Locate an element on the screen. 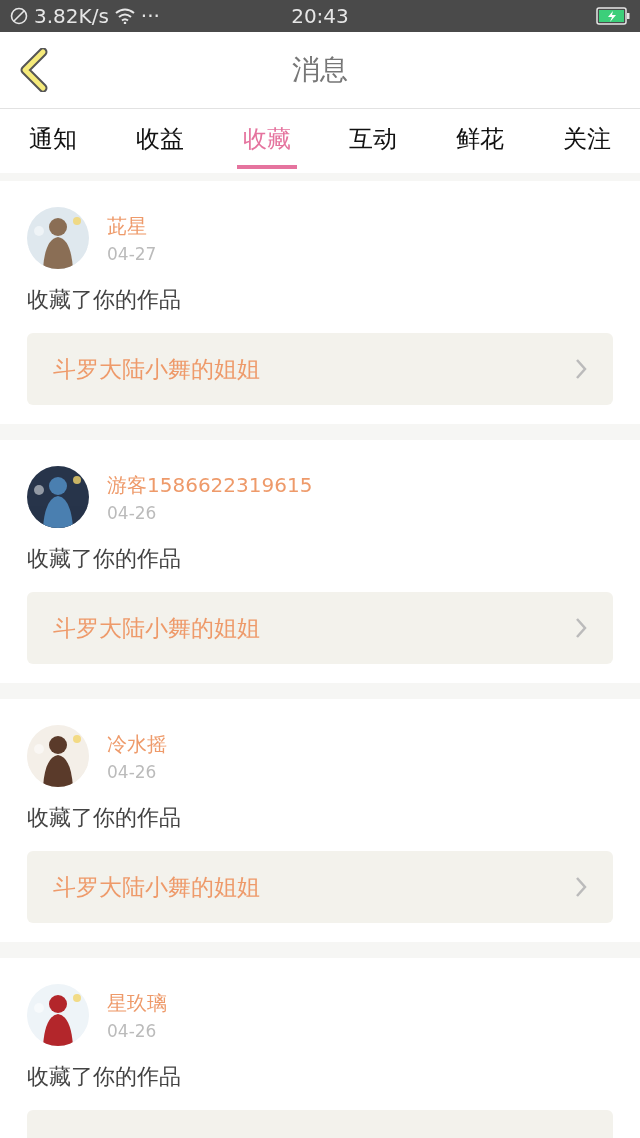 The width and height of the screenshot is (640, 1138). network-speed: 3.82K/s is located at coordinates (71, 16).